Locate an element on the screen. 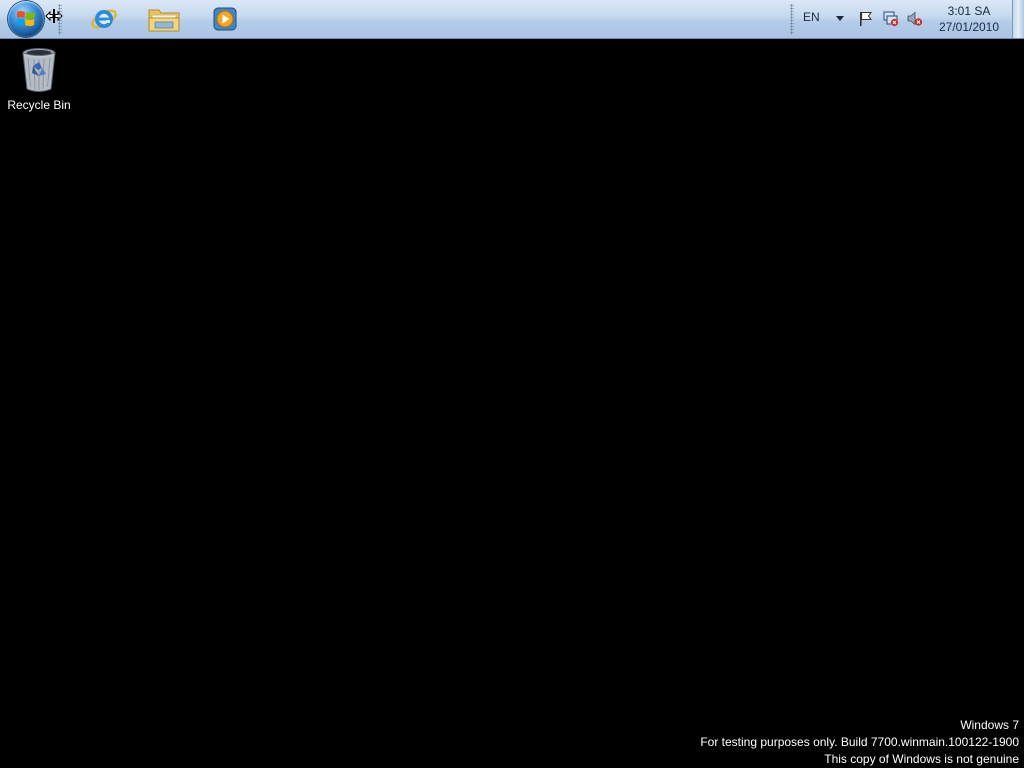 This screenshot has width=1024, height=768. volume-muted-icon is located at coordinates (914, 18).